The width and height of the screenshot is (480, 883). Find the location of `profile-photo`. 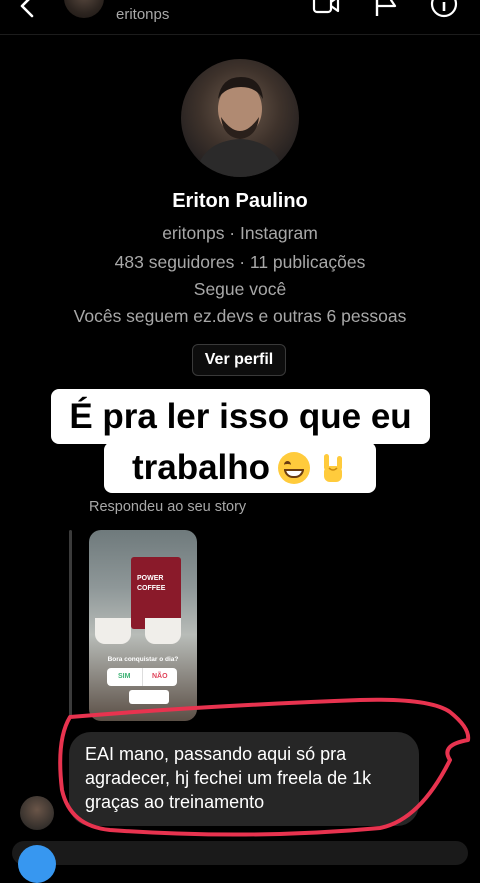

profile-photo is located at coordinates (240, 127).